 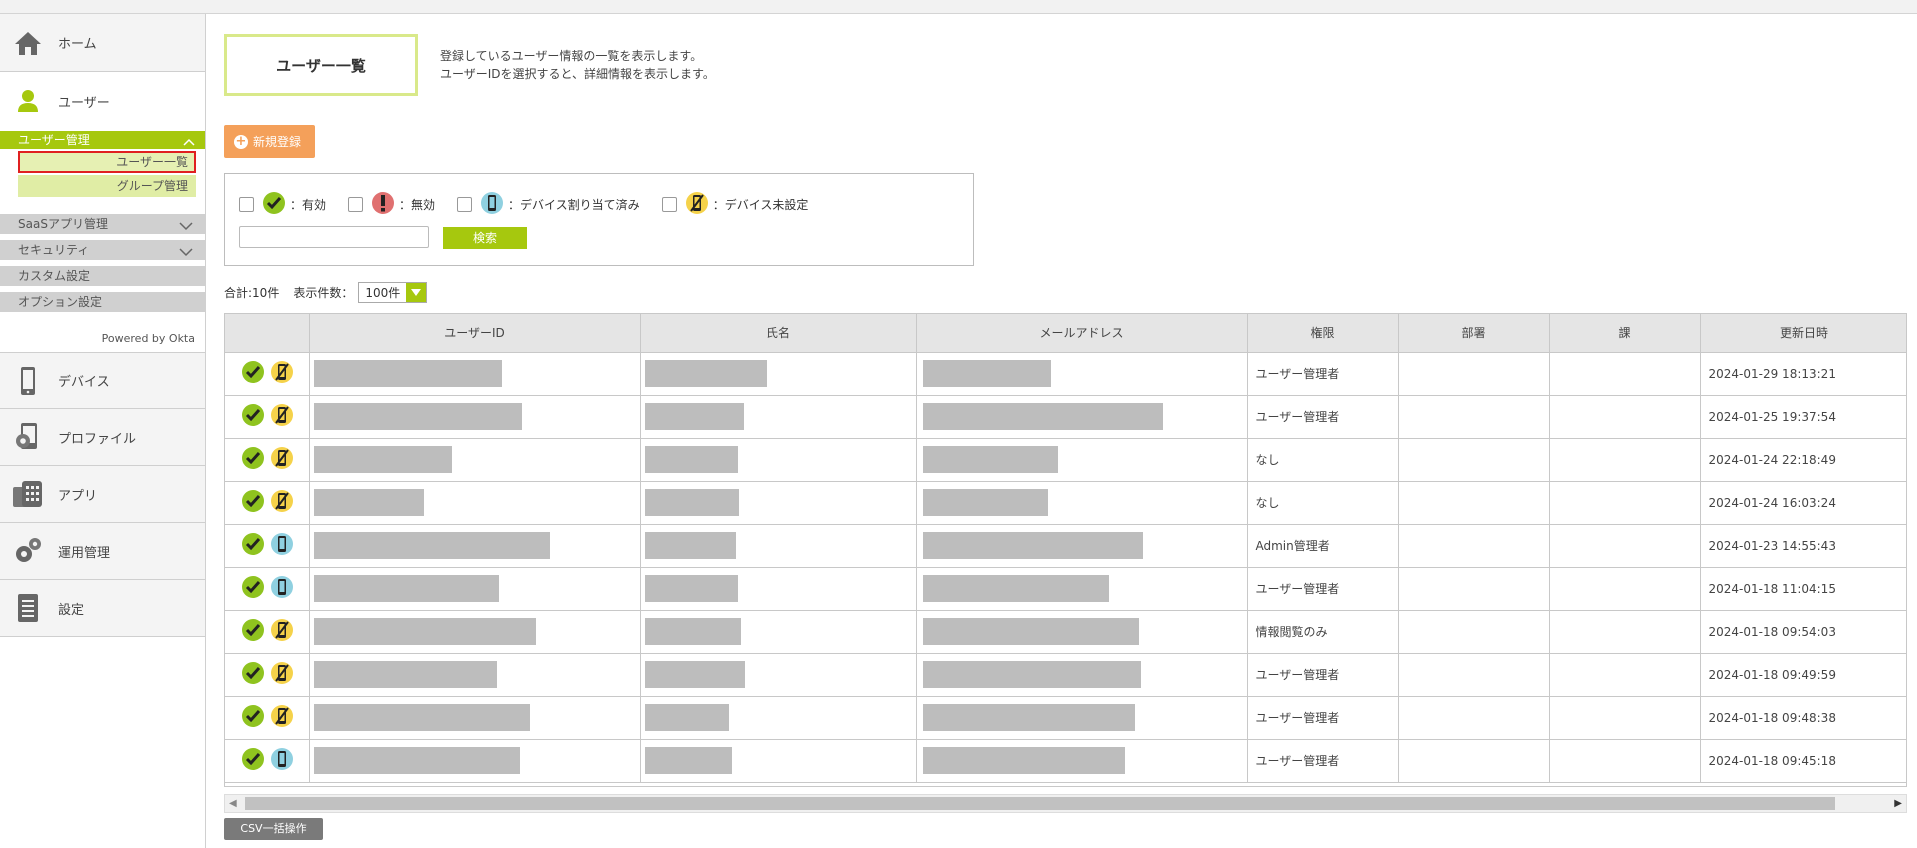 I want to click on scroll-right-icon: ▶, so click(x=1898, y=803).